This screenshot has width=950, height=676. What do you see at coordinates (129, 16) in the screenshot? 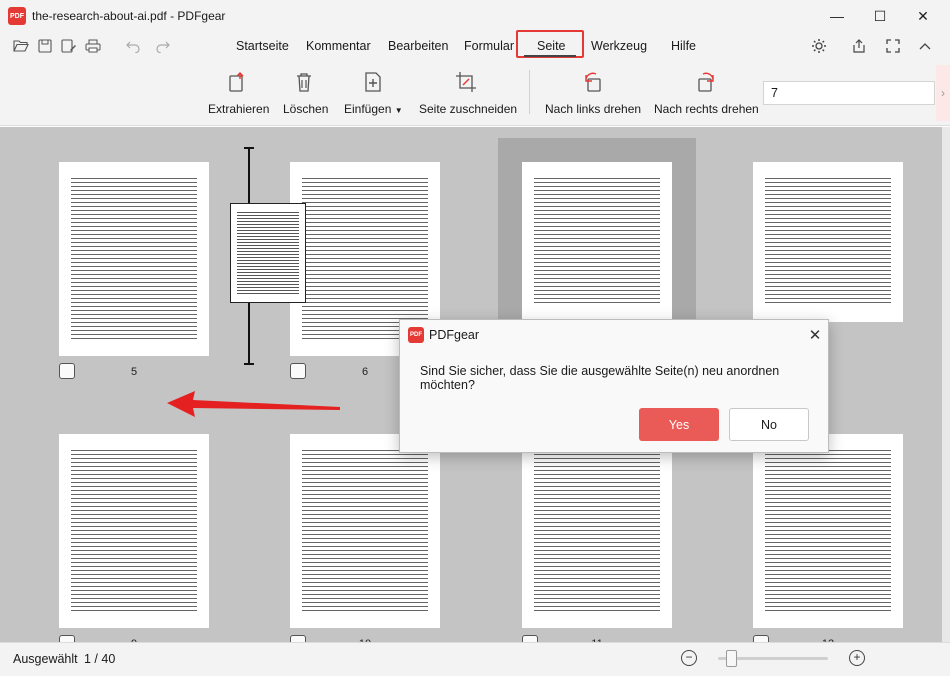
I see `window-title: the-research-about-ai.pdf - PDFgear` at bounding box center [129, 16].